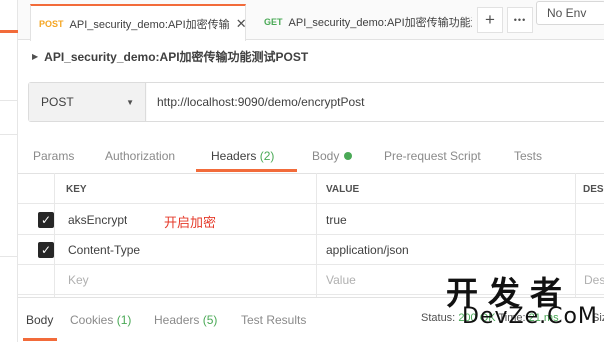 Image resolution: width=604 pixels, height=342 pixels. Describe the element at coordinates (273, 320) in the screenshot. I see `response-tab-test-results: Test Results` at that location.